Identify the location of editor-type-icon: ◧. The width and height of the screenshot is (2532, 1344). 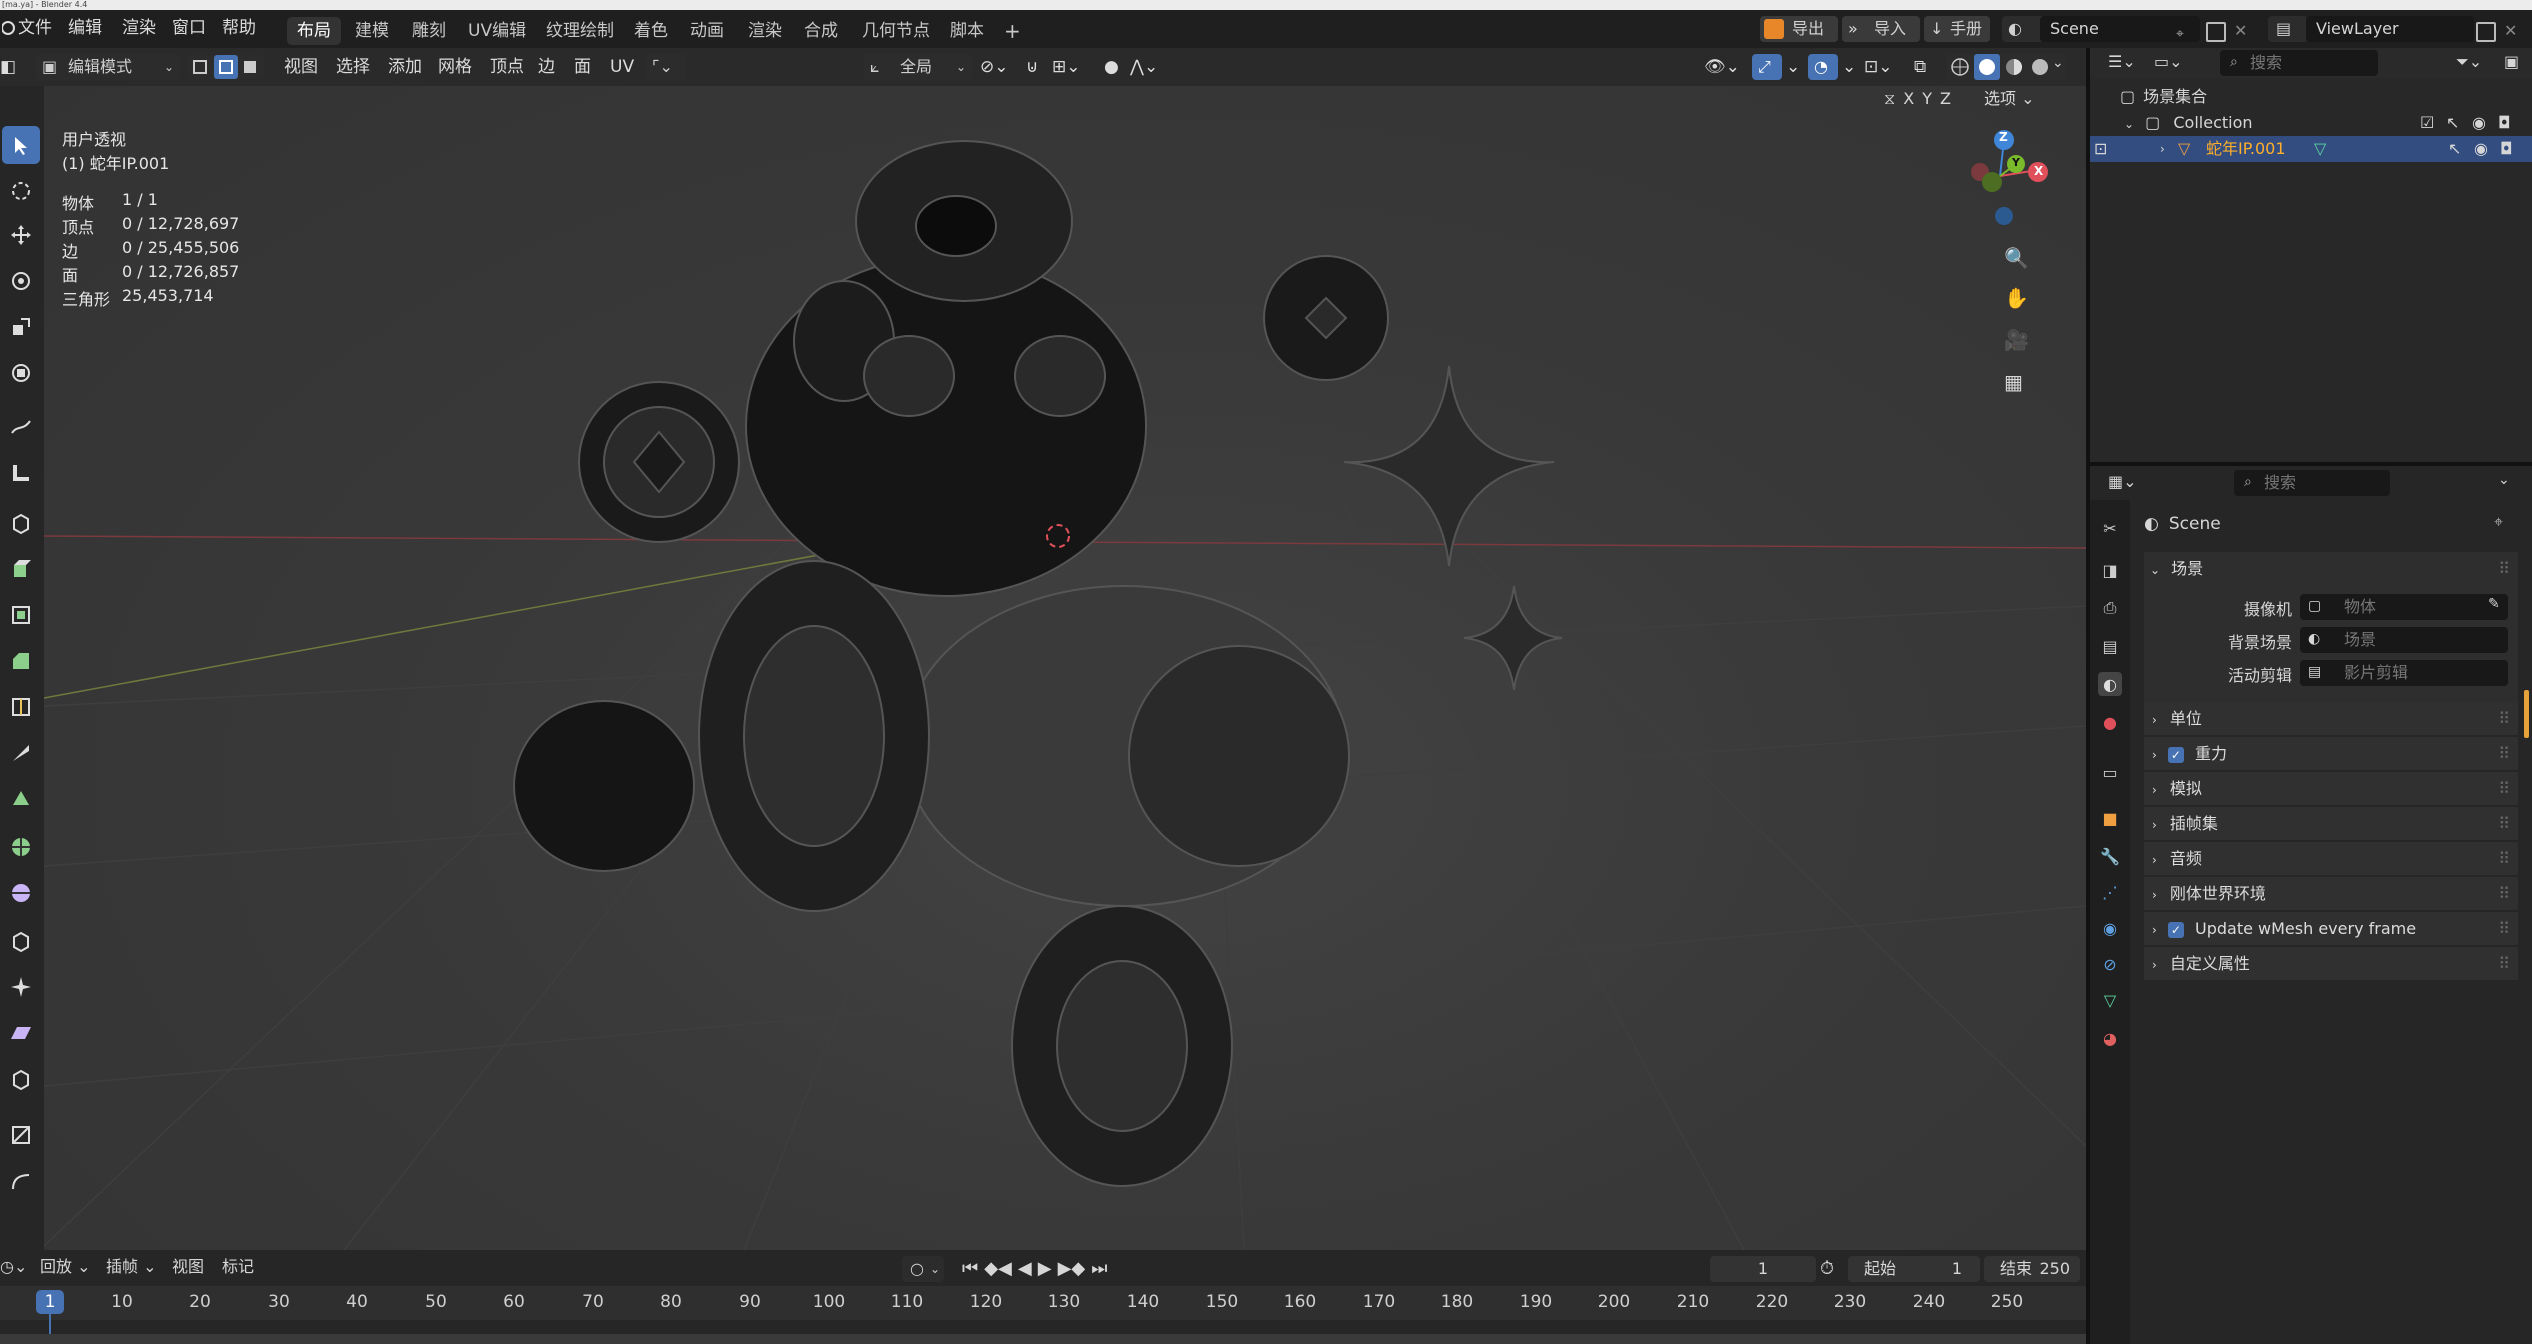
(8, 67).